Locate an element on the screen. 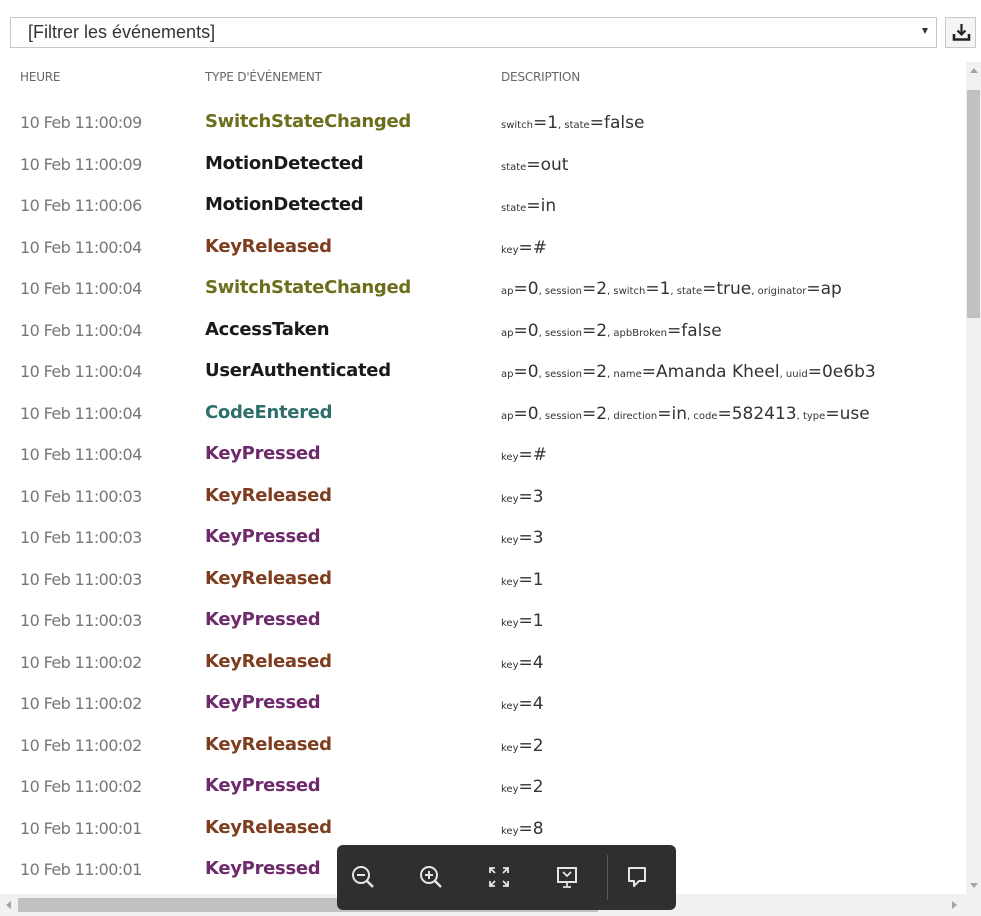 Image resolution: width=981 pixels, height=916 pixels. event-time: 10 Feb 11:00:03 is located at coordinates (81, 496).